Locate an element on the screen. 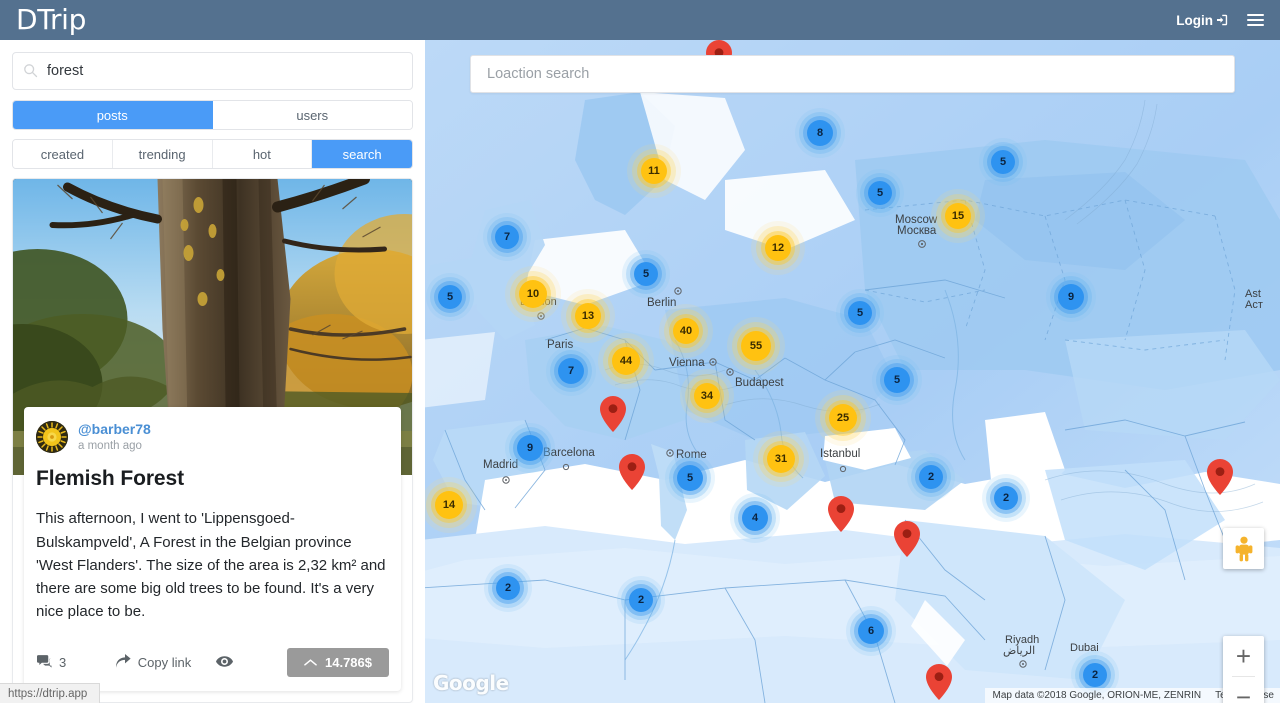 The height and width of the screenshot is (703, 1280). svg-text: Madrid is located at coordinates (500, 465).